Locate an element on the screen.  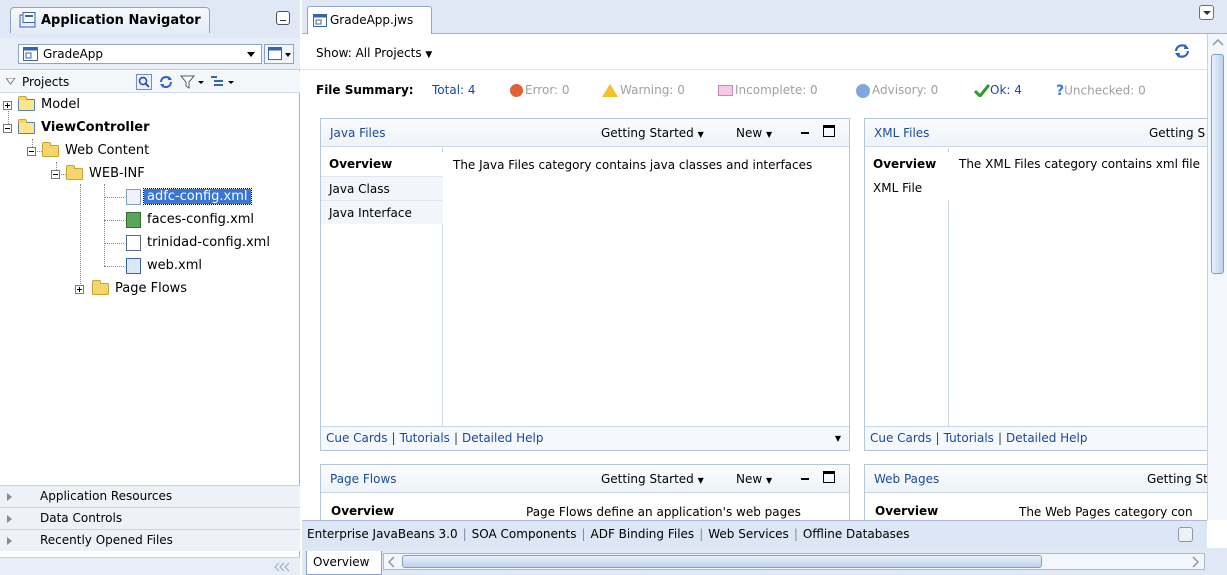
tab-java-interface: Java Interface is located at coordinates (382, 212).